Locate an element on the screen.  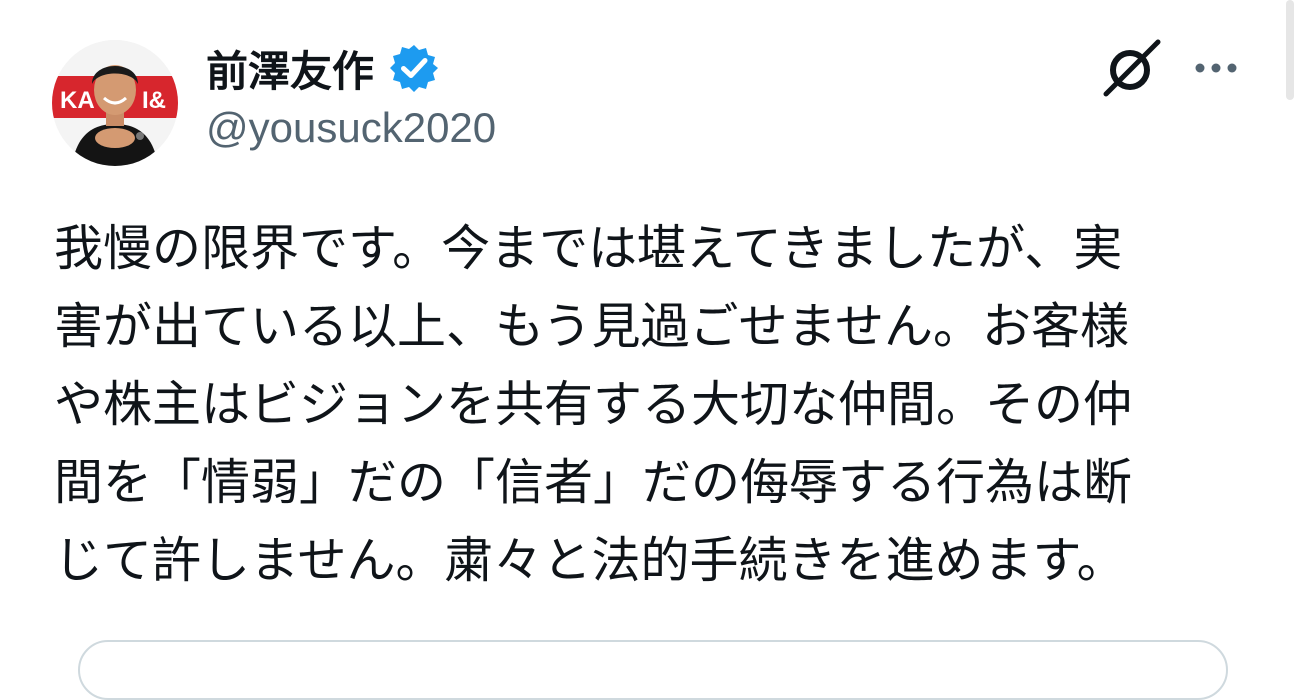
tweet-text-line: 我慢の限界です。今までは堪えてきましたが、実 is located at coordinates (588, 248).